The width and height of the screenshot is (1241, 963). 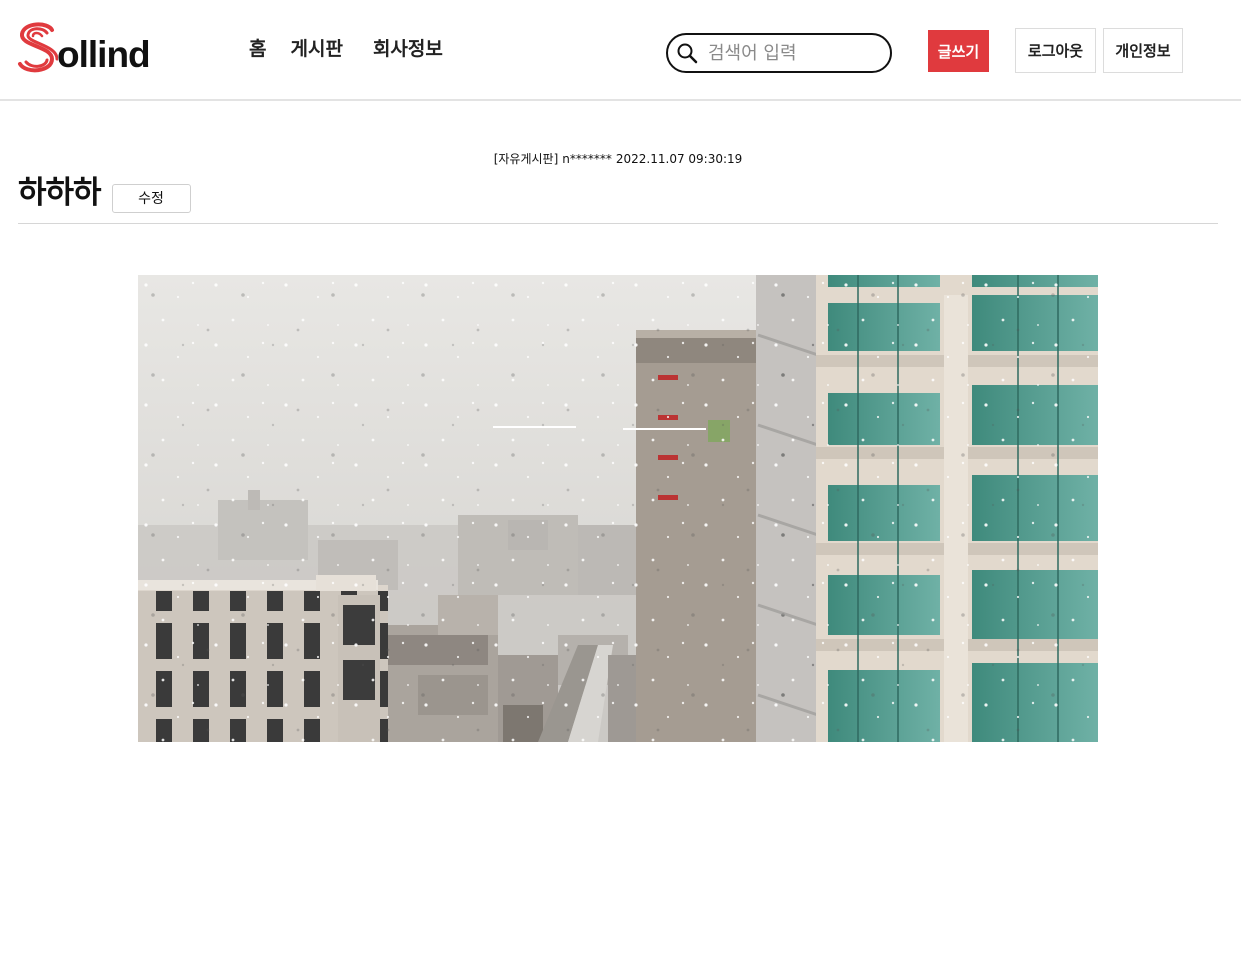 What do you see at coordinates (257, 49) in the screenshot?
I see `nav-home: 홈` at bounding box center [257, 49].